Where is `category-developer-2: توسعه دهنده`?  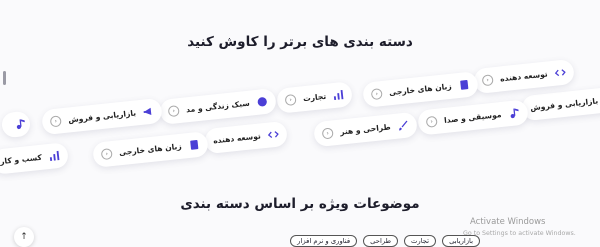 category-developer-2: توسعه دهنده is located at coordinates (245, 137).